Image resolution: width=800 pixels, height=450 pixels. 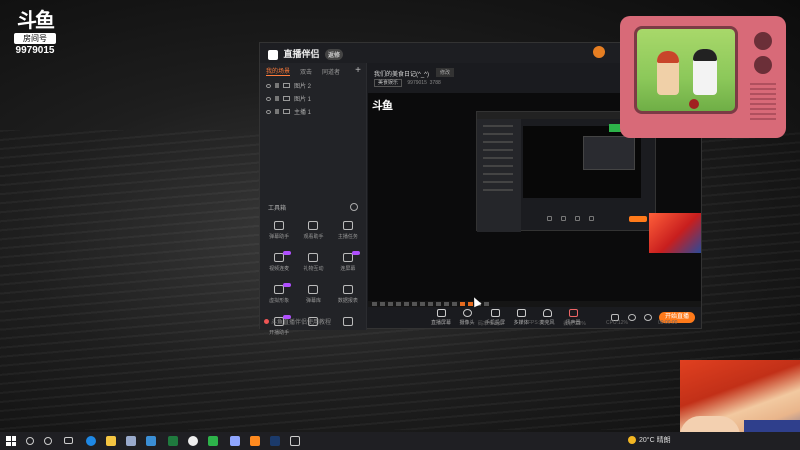 I want to click on collapse-icon, so click(x=354, y=207).